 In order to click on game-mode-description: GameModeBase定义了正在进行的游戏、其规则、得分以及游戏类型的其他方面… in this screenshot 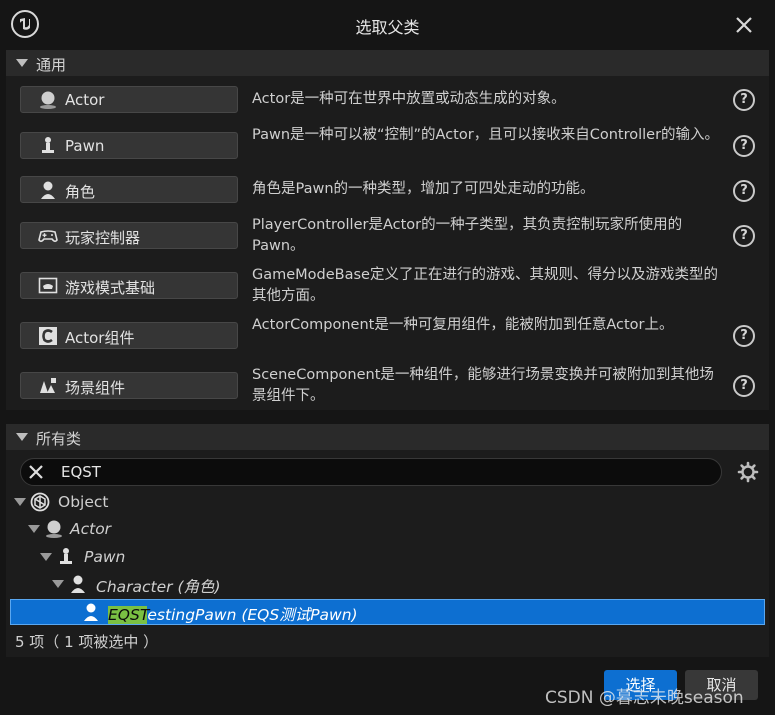, I will do `click(485, 285)`.